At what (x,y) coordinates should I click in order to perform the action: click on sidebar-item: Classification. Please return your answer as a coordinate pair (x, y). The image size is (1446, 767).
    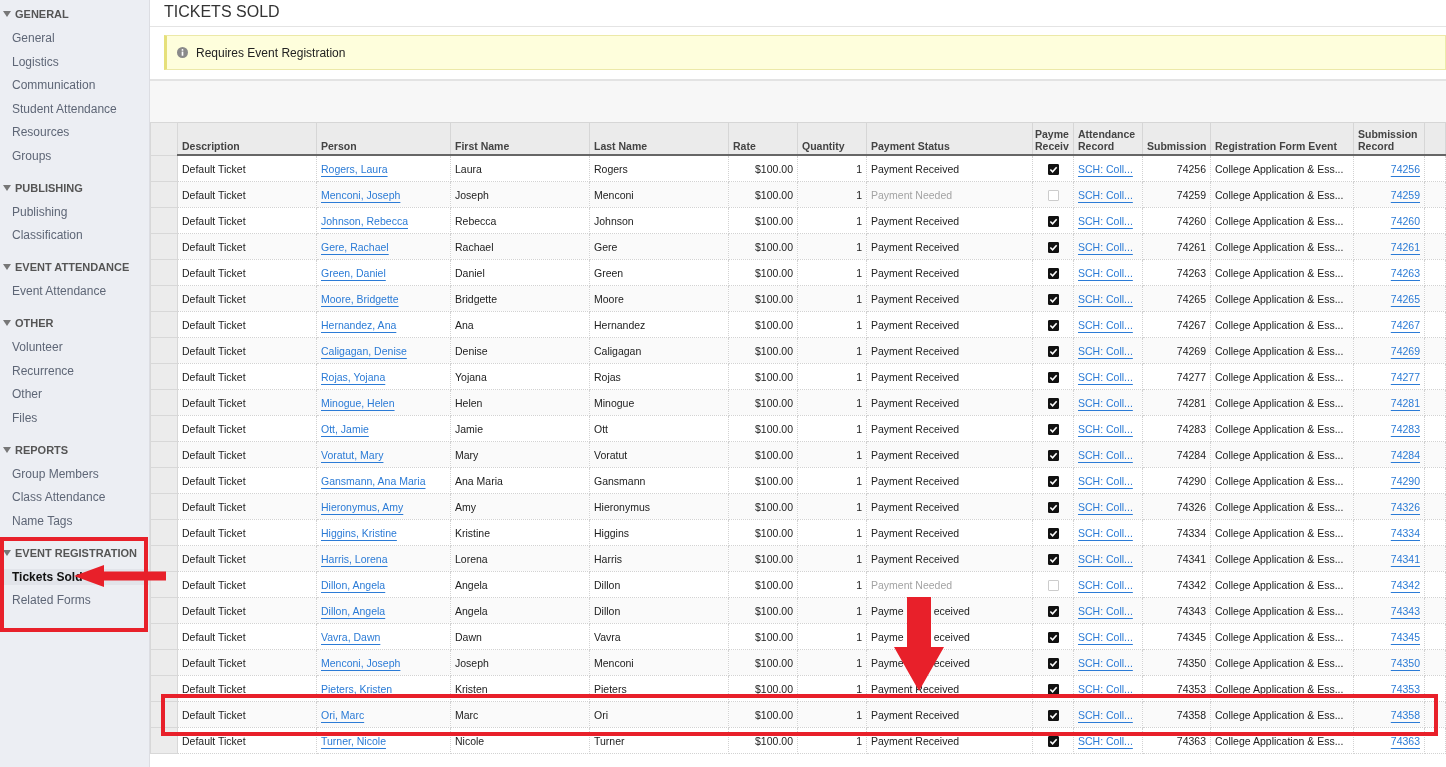
    Looking at the image, I should click on (74, 235).